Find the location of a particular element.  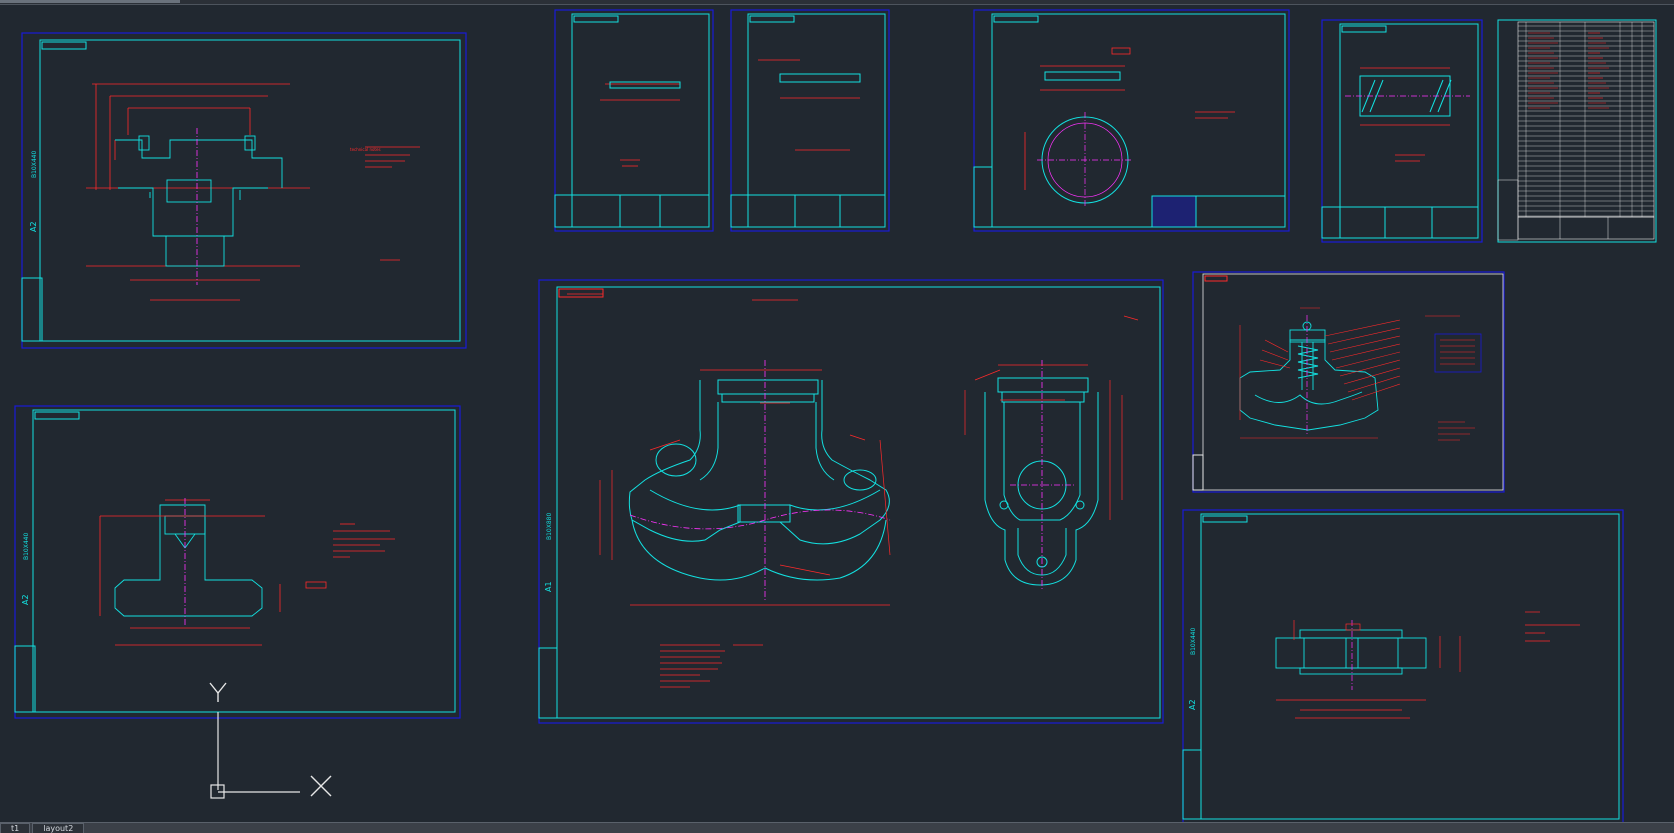

tab-layout1: t1 is located at coordinates (15, 828).